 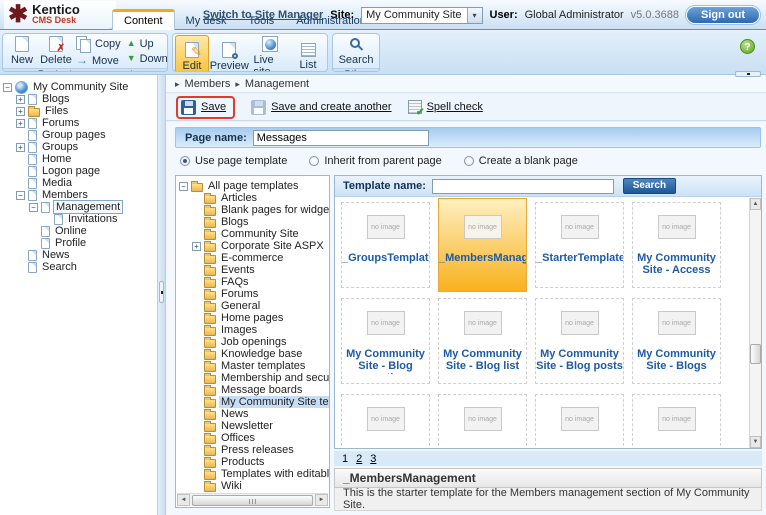 What do you see at coordinates (252, 390) in the screenshot?
I see `tree-item-message-boards: Message boards` at bounding box center [252, 390].